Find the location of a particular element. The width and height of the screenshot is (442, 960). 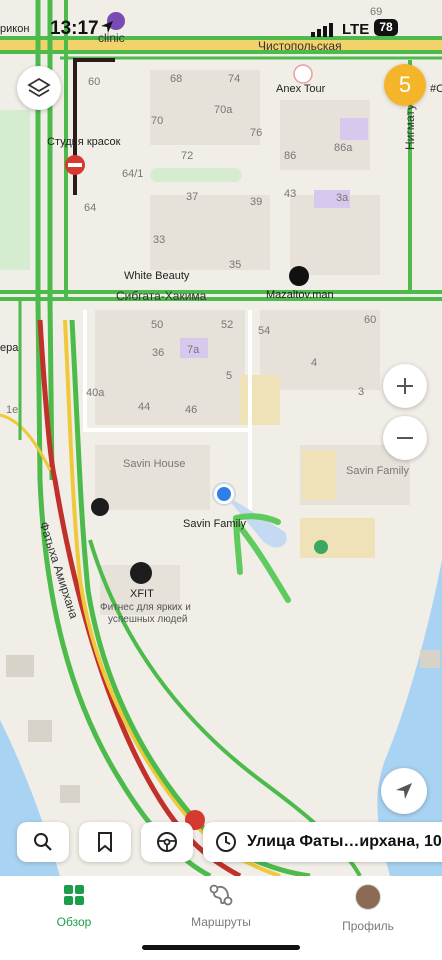

house-number: 86 is located at coordinates (290, 156).